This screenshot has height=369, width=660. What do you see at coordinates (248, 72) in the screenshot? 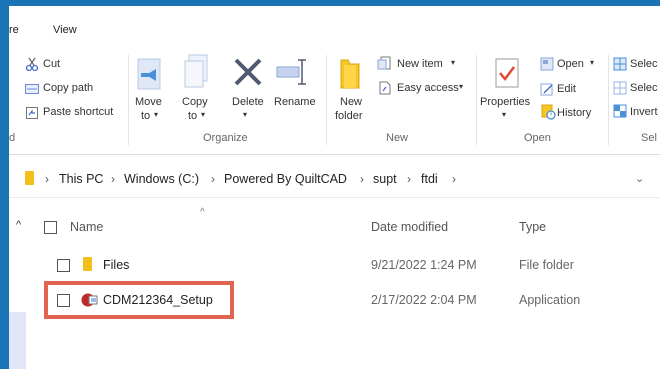
I see `delete-icon` at bounding box center [248, 72].